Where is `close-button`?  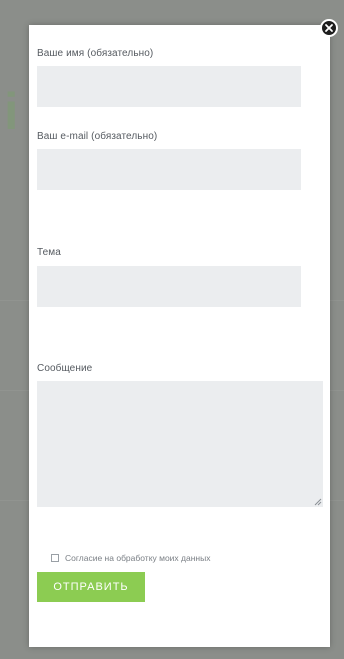 close-button is located at coordinates (329, 28).